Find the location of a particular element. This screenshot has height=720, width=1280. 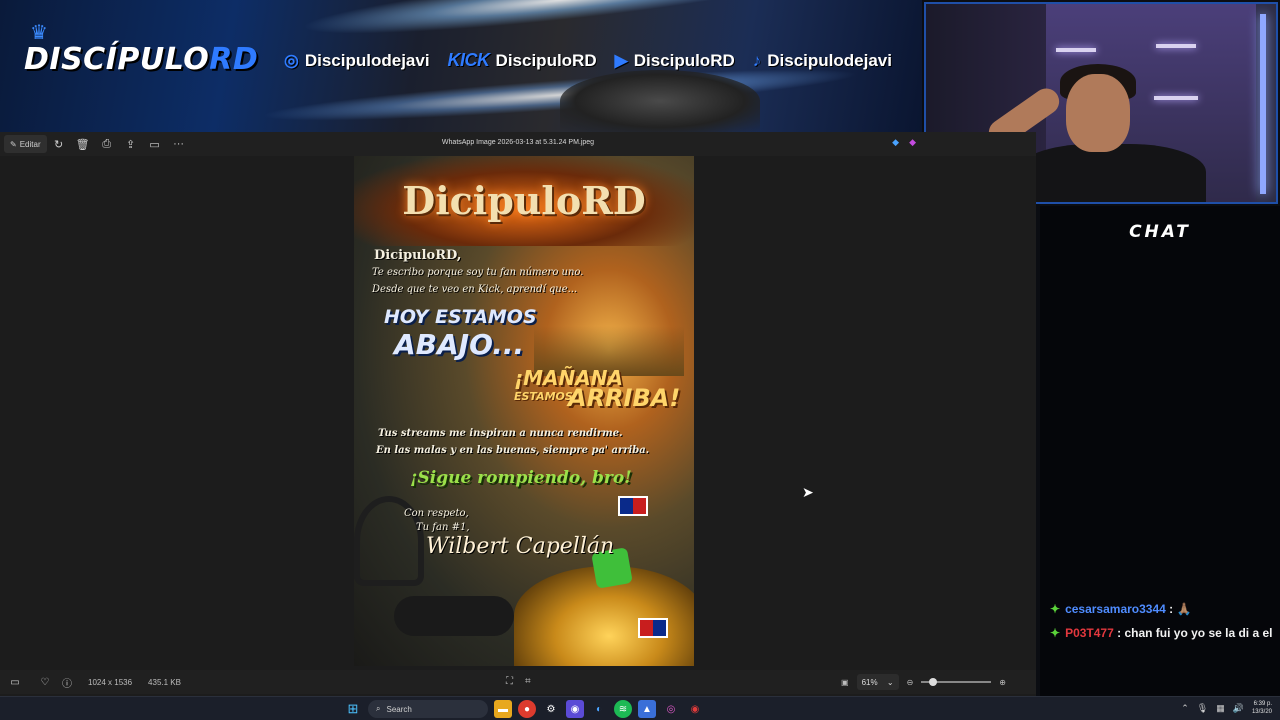

filmstrip-icon: ▭ is located at coordinates (15, 682).